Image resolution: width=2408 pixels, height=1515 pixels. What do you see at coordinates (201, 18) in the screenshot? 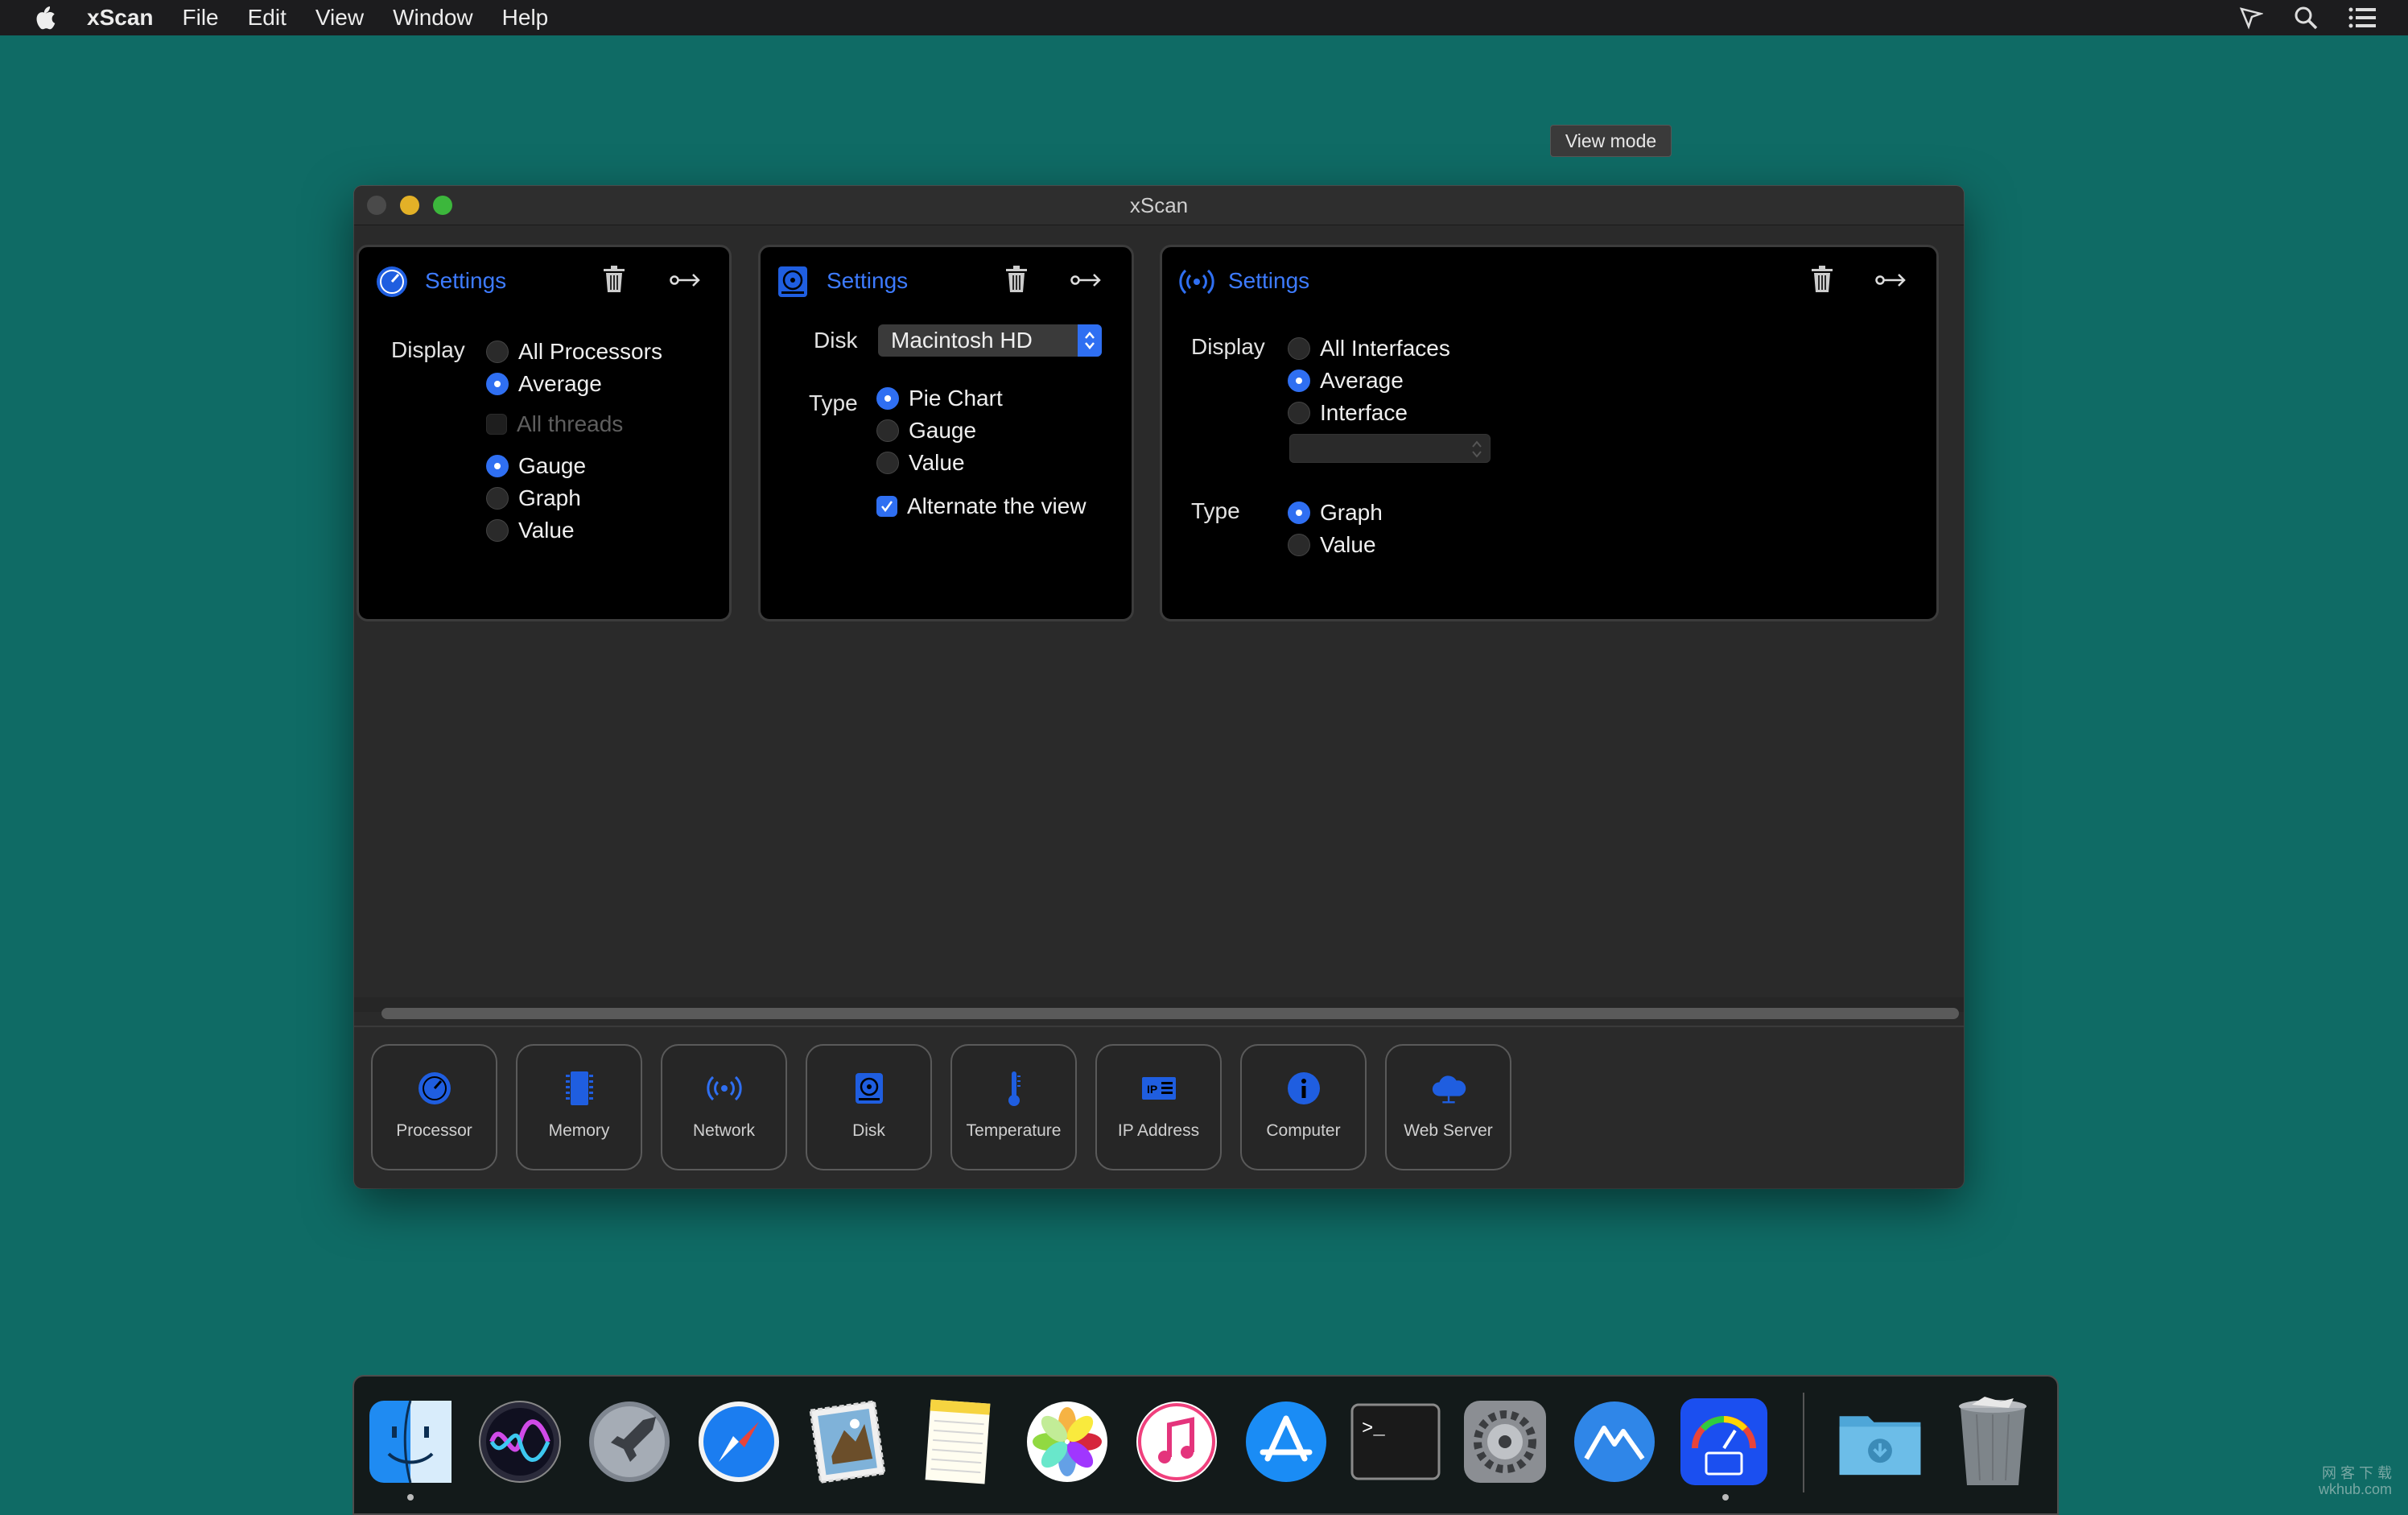
I see `menu-file: File` at bounding box center [201, 18].